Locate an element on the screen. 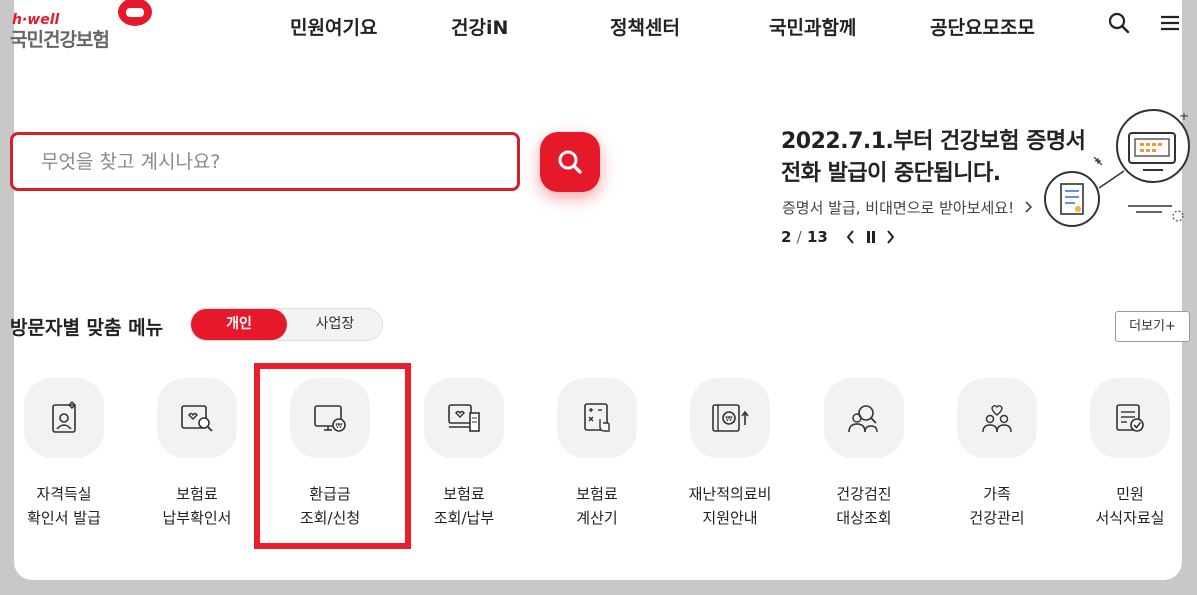  service-label-line2: 지원안내 is located at coordinates (730, 518).